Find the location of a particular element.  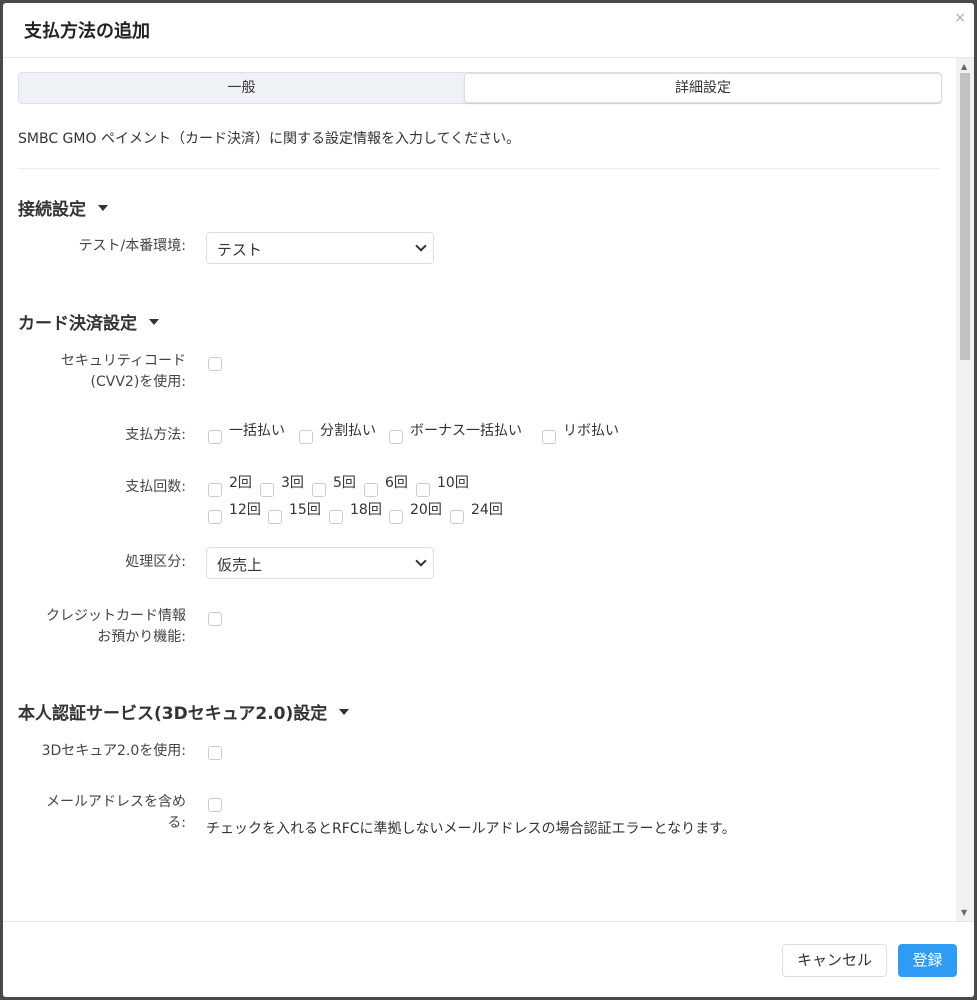

credit-store-checkbox is located at coordinates (215, 619).